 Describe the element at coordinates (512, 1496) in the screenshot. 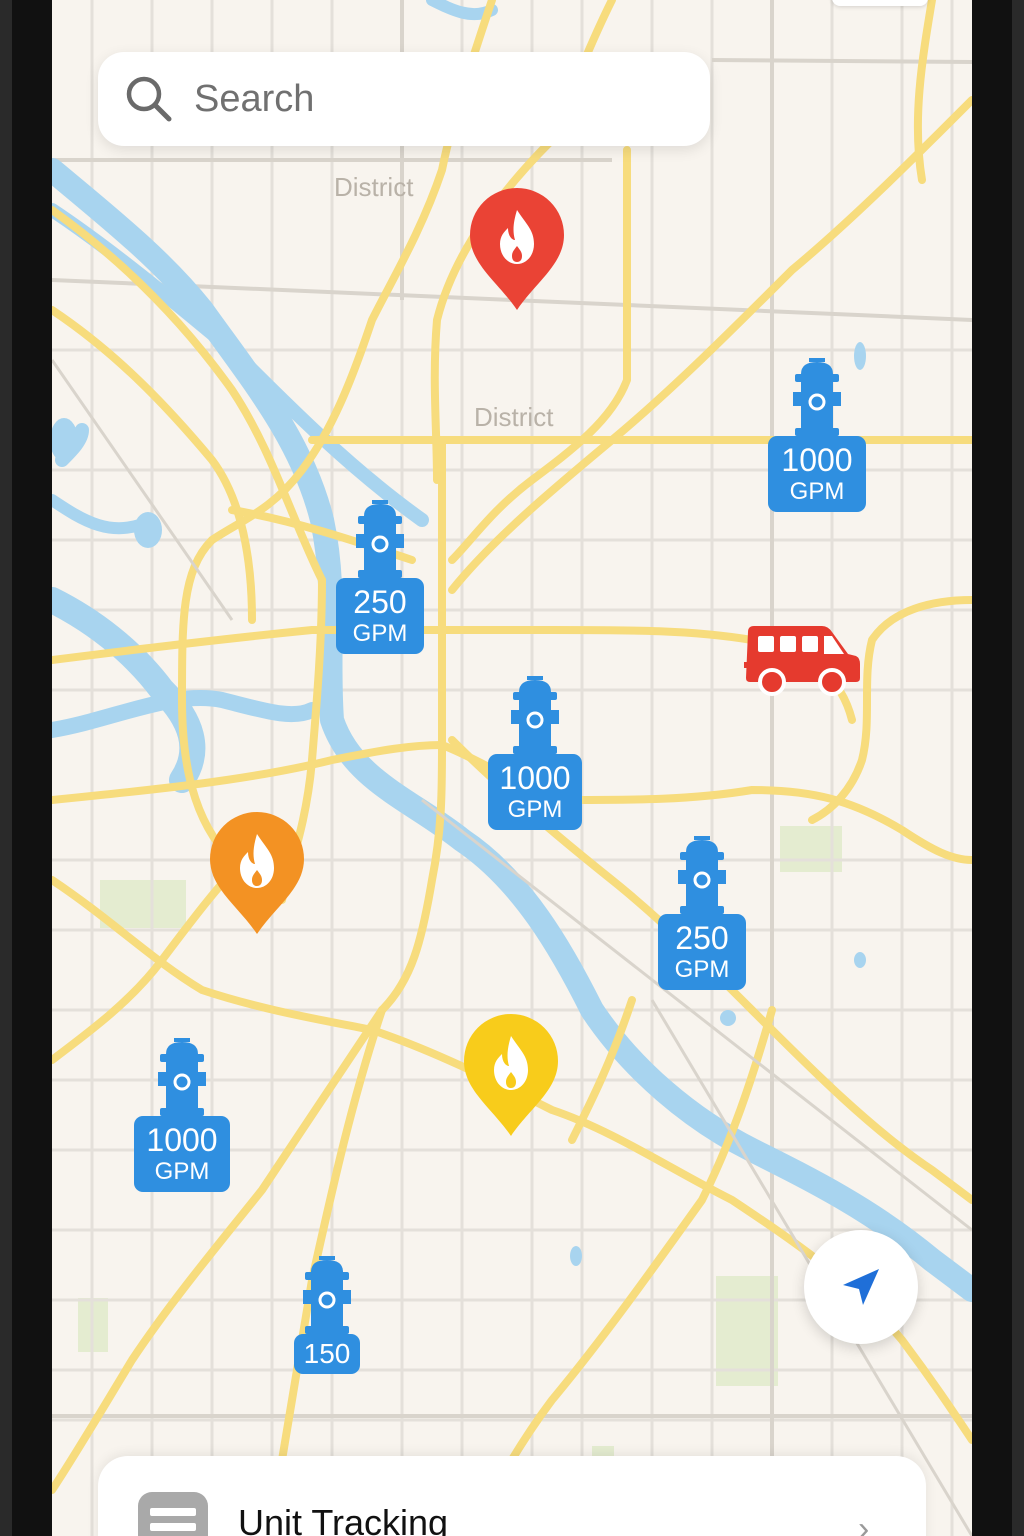

I see `unit-tracking-card: Unit Tracking ›` at that location.